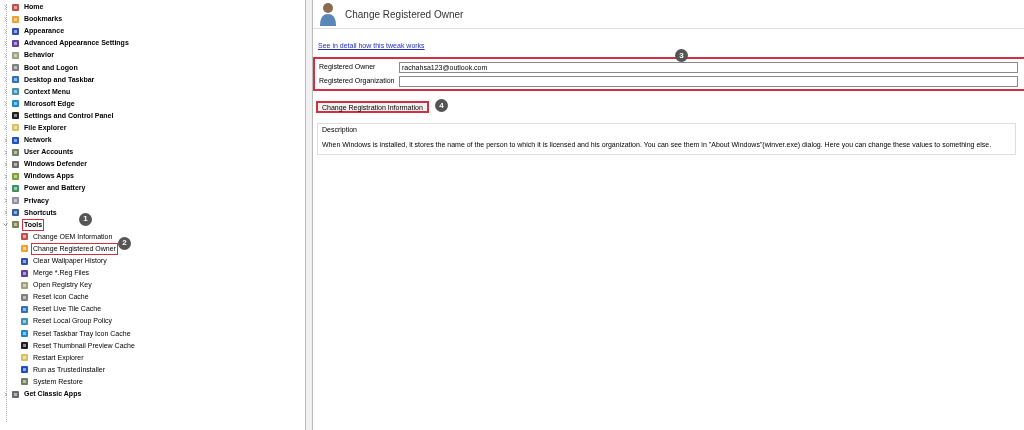 This screenshot has height=430, width=1024. What do you see at coordinates (681, 55) in the screenshot?
I see `step-badge: 3` at bounding box center [681, 55].